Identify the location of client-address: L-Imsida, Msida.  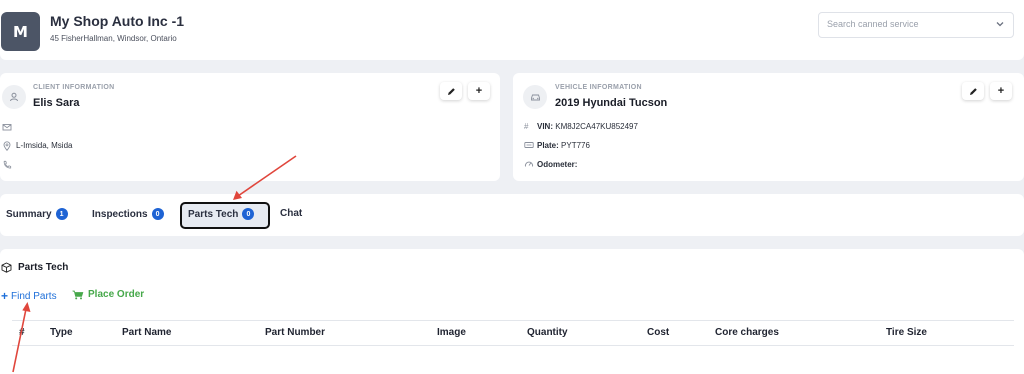
(44, 145).